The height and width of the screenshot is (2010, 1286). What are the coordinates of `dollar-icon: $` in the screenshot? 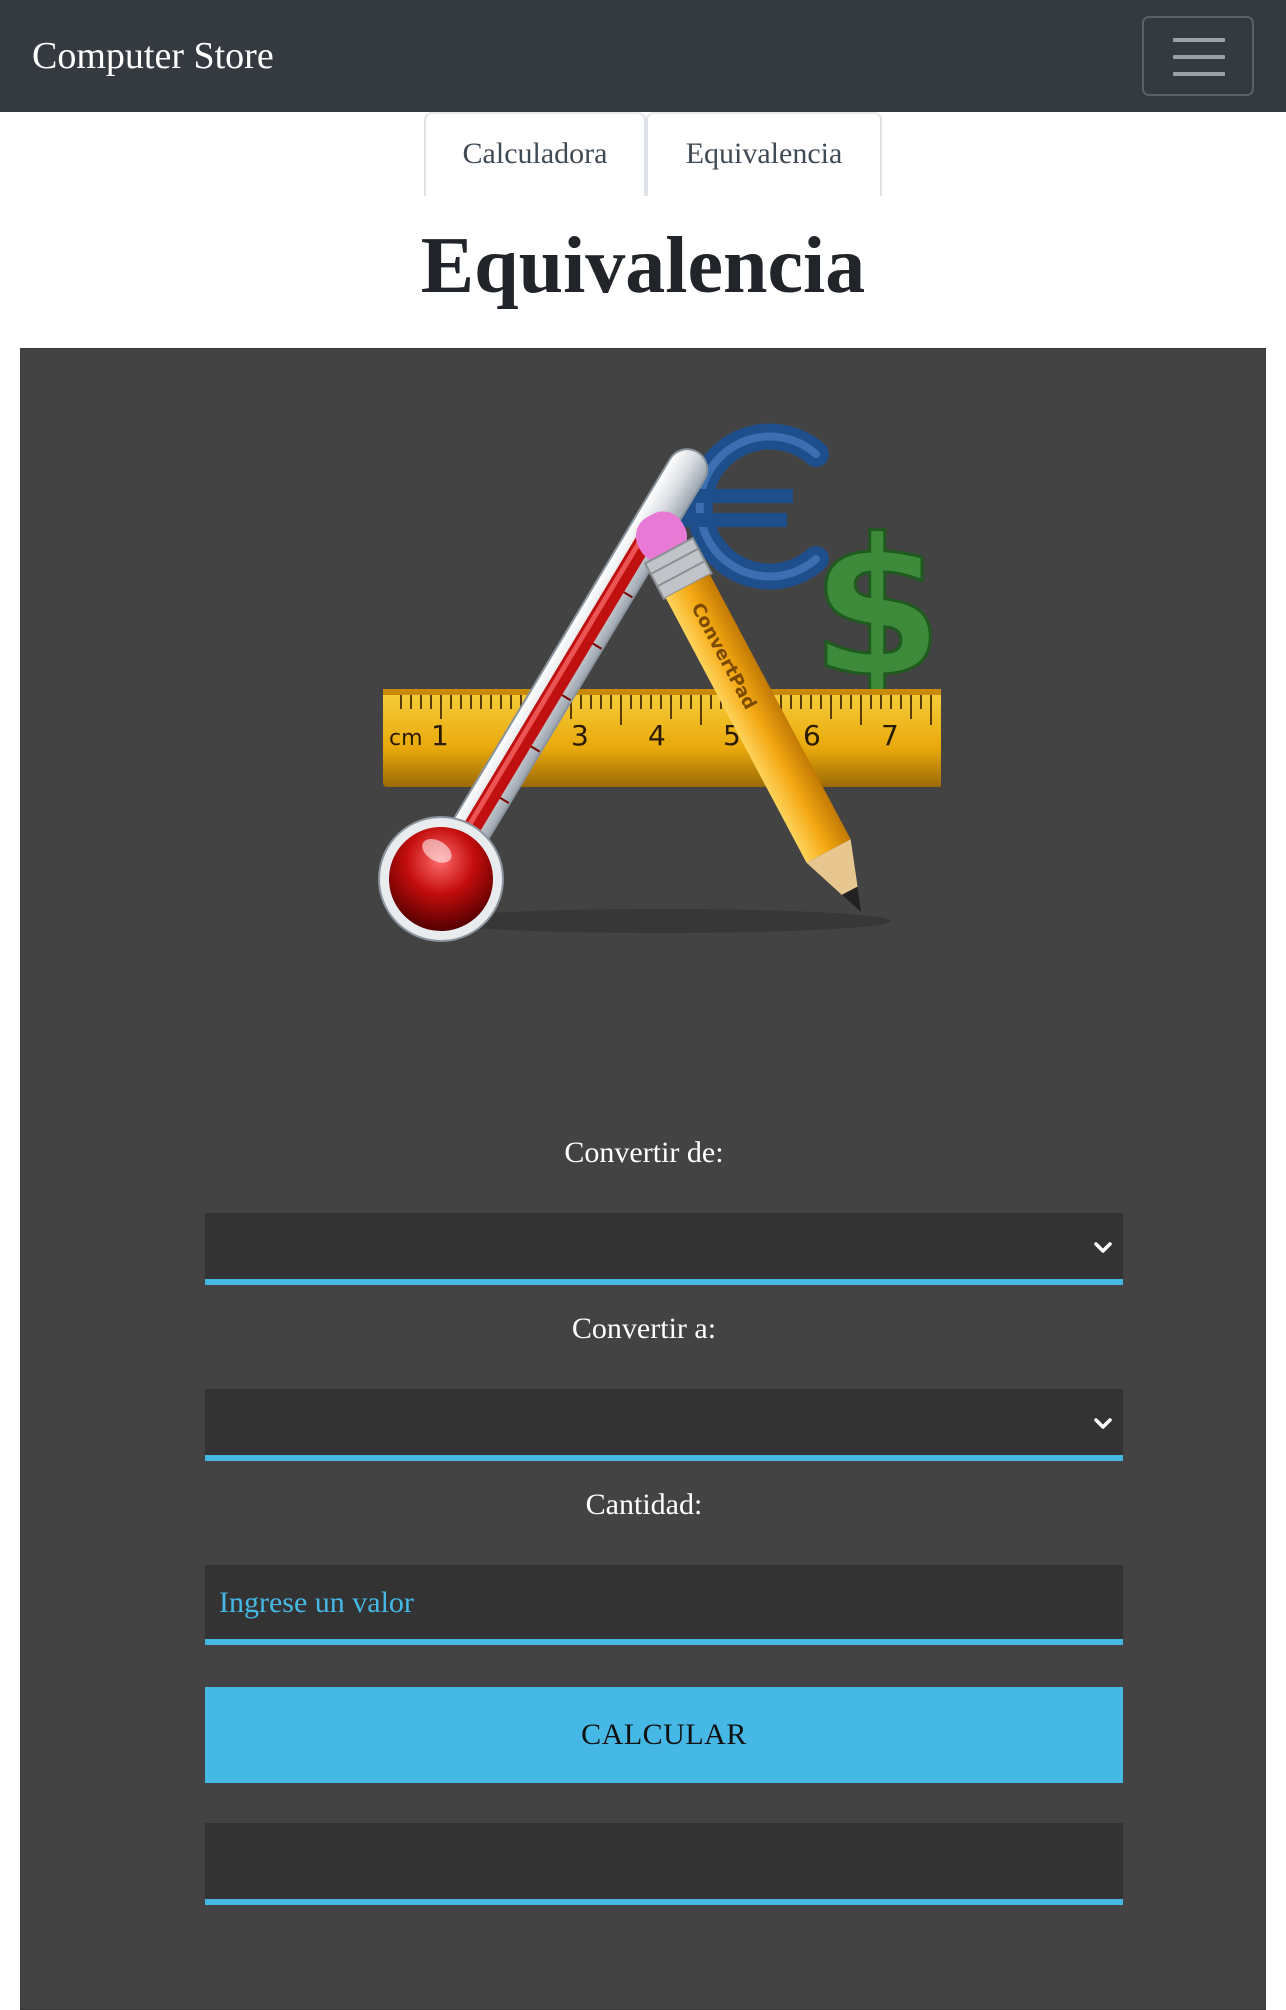 It's located at (876, 609).